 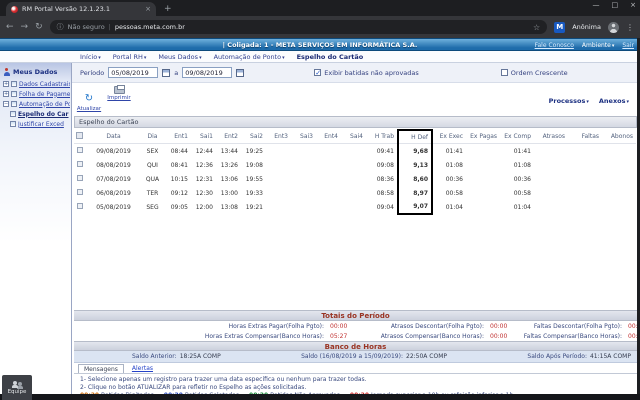 What do you see at coordinates (254, 165) in the screenshot?
I see `cell-sai2: 19:08` at bounding box center [254, 165].